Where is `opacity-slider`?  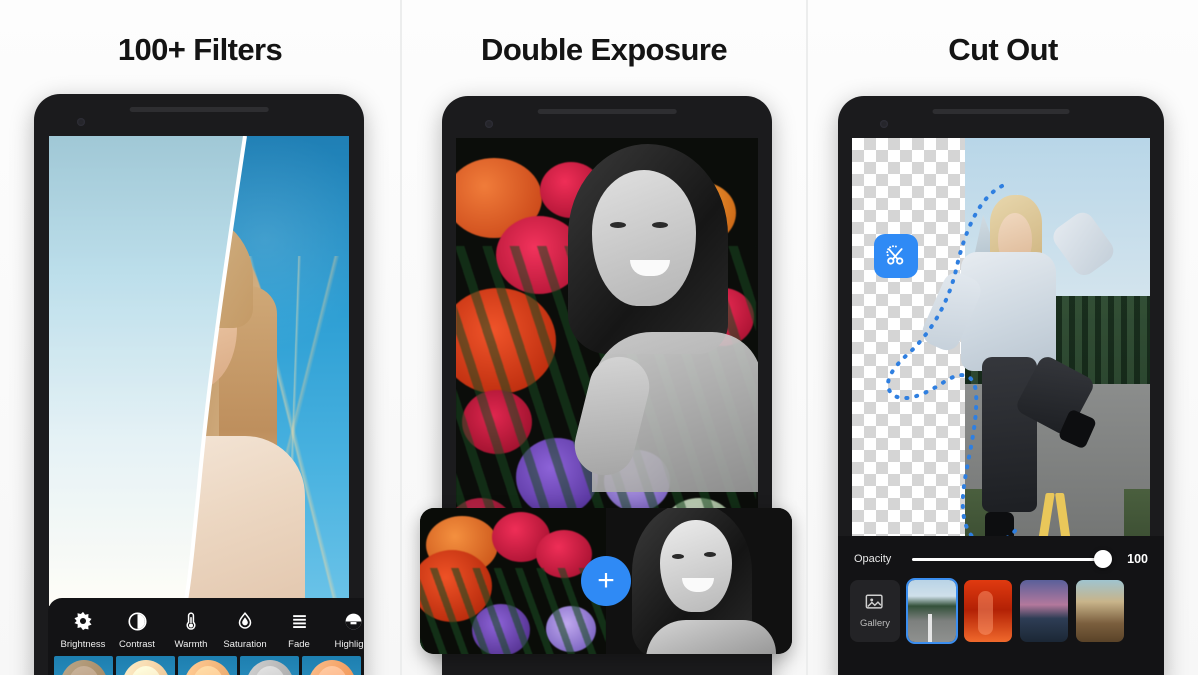 opacity-slider is located at coordinates (1012, 559).